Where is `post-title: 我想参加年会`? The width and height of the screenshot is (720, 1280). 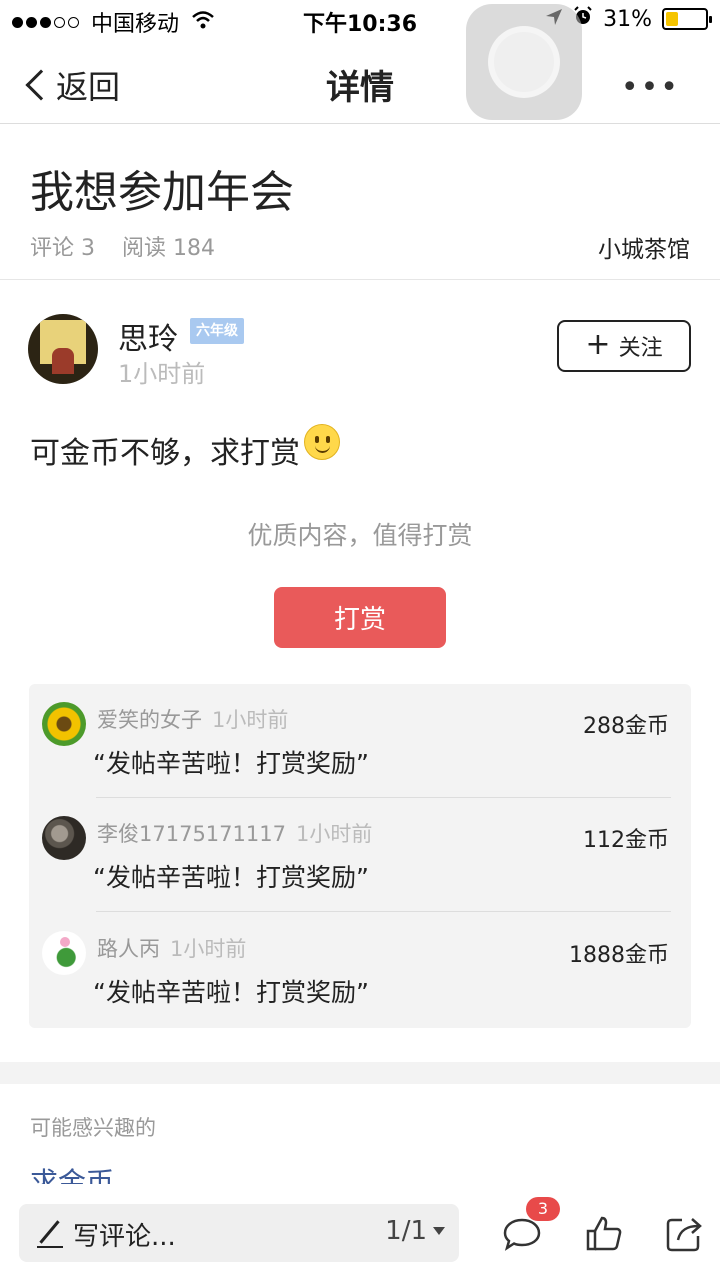
post-title: 我想参加年会 is located at coordinates (162, 192).